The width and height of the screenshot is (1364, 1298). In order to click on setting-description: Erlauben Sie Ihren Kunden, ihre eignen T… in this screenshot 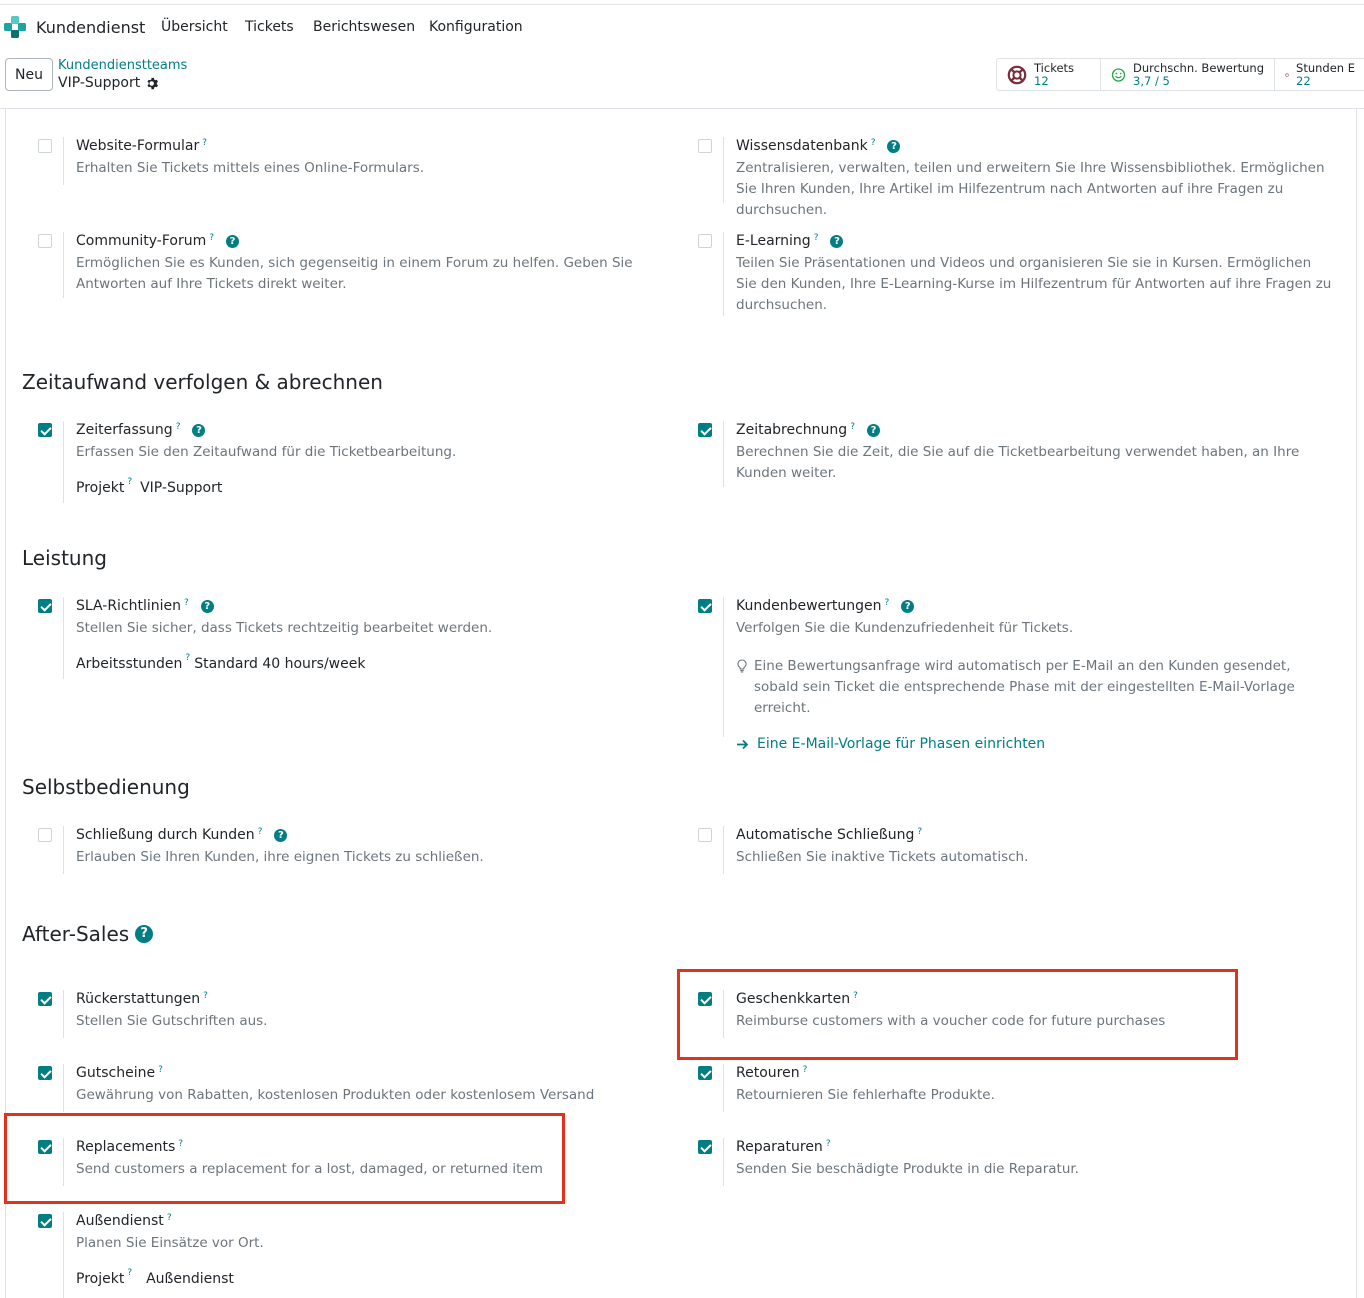, I will do `click(280, 857)`.